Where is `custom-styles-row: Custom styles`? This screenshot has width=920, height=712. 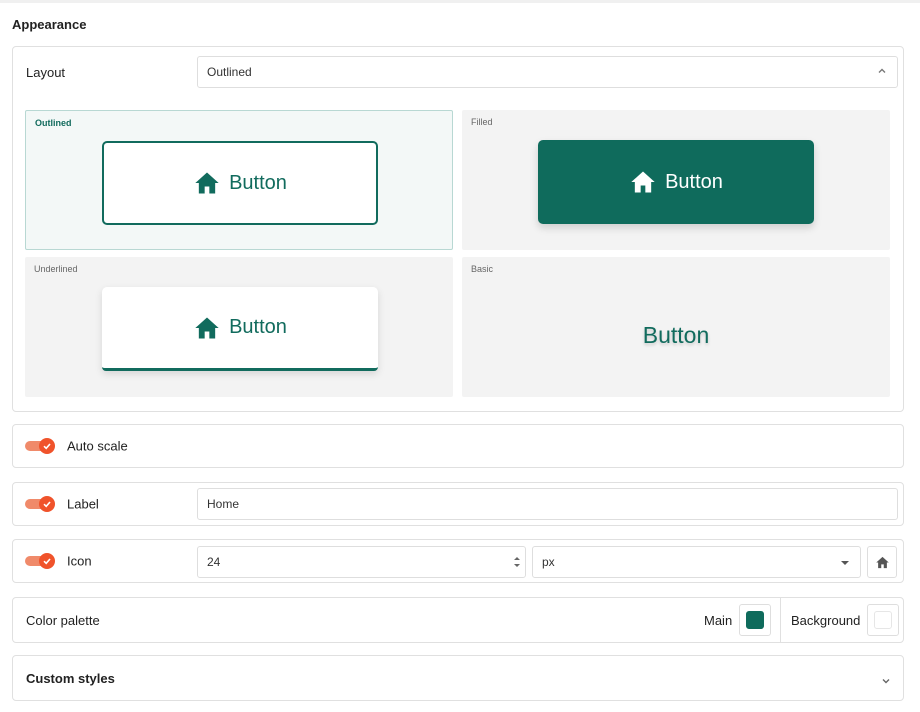 custom-styles-row: Custom styles is located at coordinates (458, 678).